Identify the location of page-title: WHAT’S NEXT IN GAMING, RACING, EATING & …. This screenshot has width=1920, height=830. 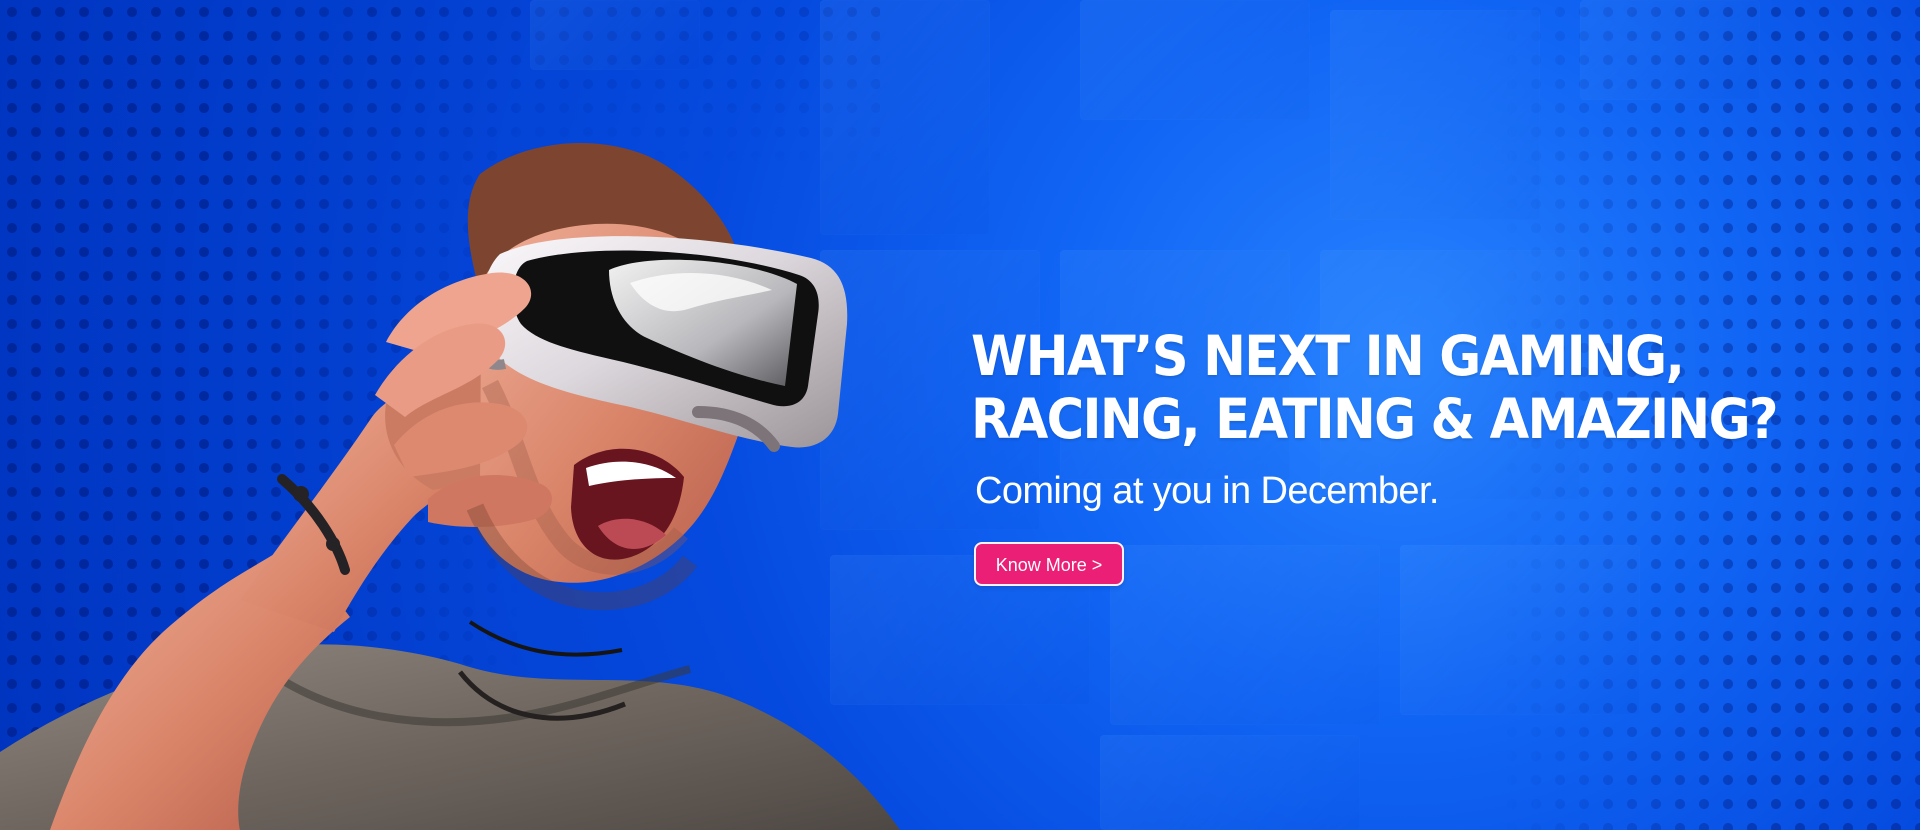
(1375, 387).